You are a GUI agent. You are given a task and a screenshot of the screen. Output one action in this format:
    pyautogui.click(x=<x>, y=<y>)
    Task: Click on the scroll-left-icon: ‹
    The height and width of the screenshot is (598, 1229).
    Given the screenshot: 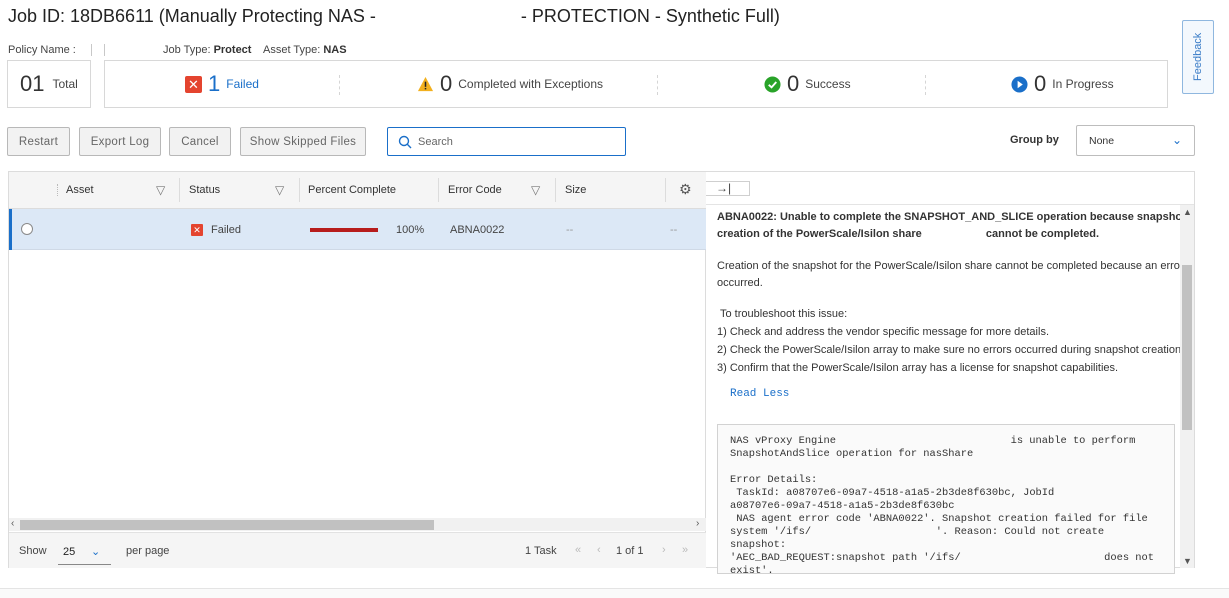 What is the action you would take?
    pyautogui.click(x=12, y=523)
    